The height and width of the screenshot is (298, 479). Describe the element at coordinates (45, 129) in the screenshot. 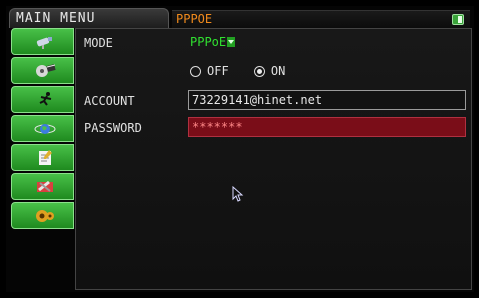

I see `network-globe-icon` at that location.